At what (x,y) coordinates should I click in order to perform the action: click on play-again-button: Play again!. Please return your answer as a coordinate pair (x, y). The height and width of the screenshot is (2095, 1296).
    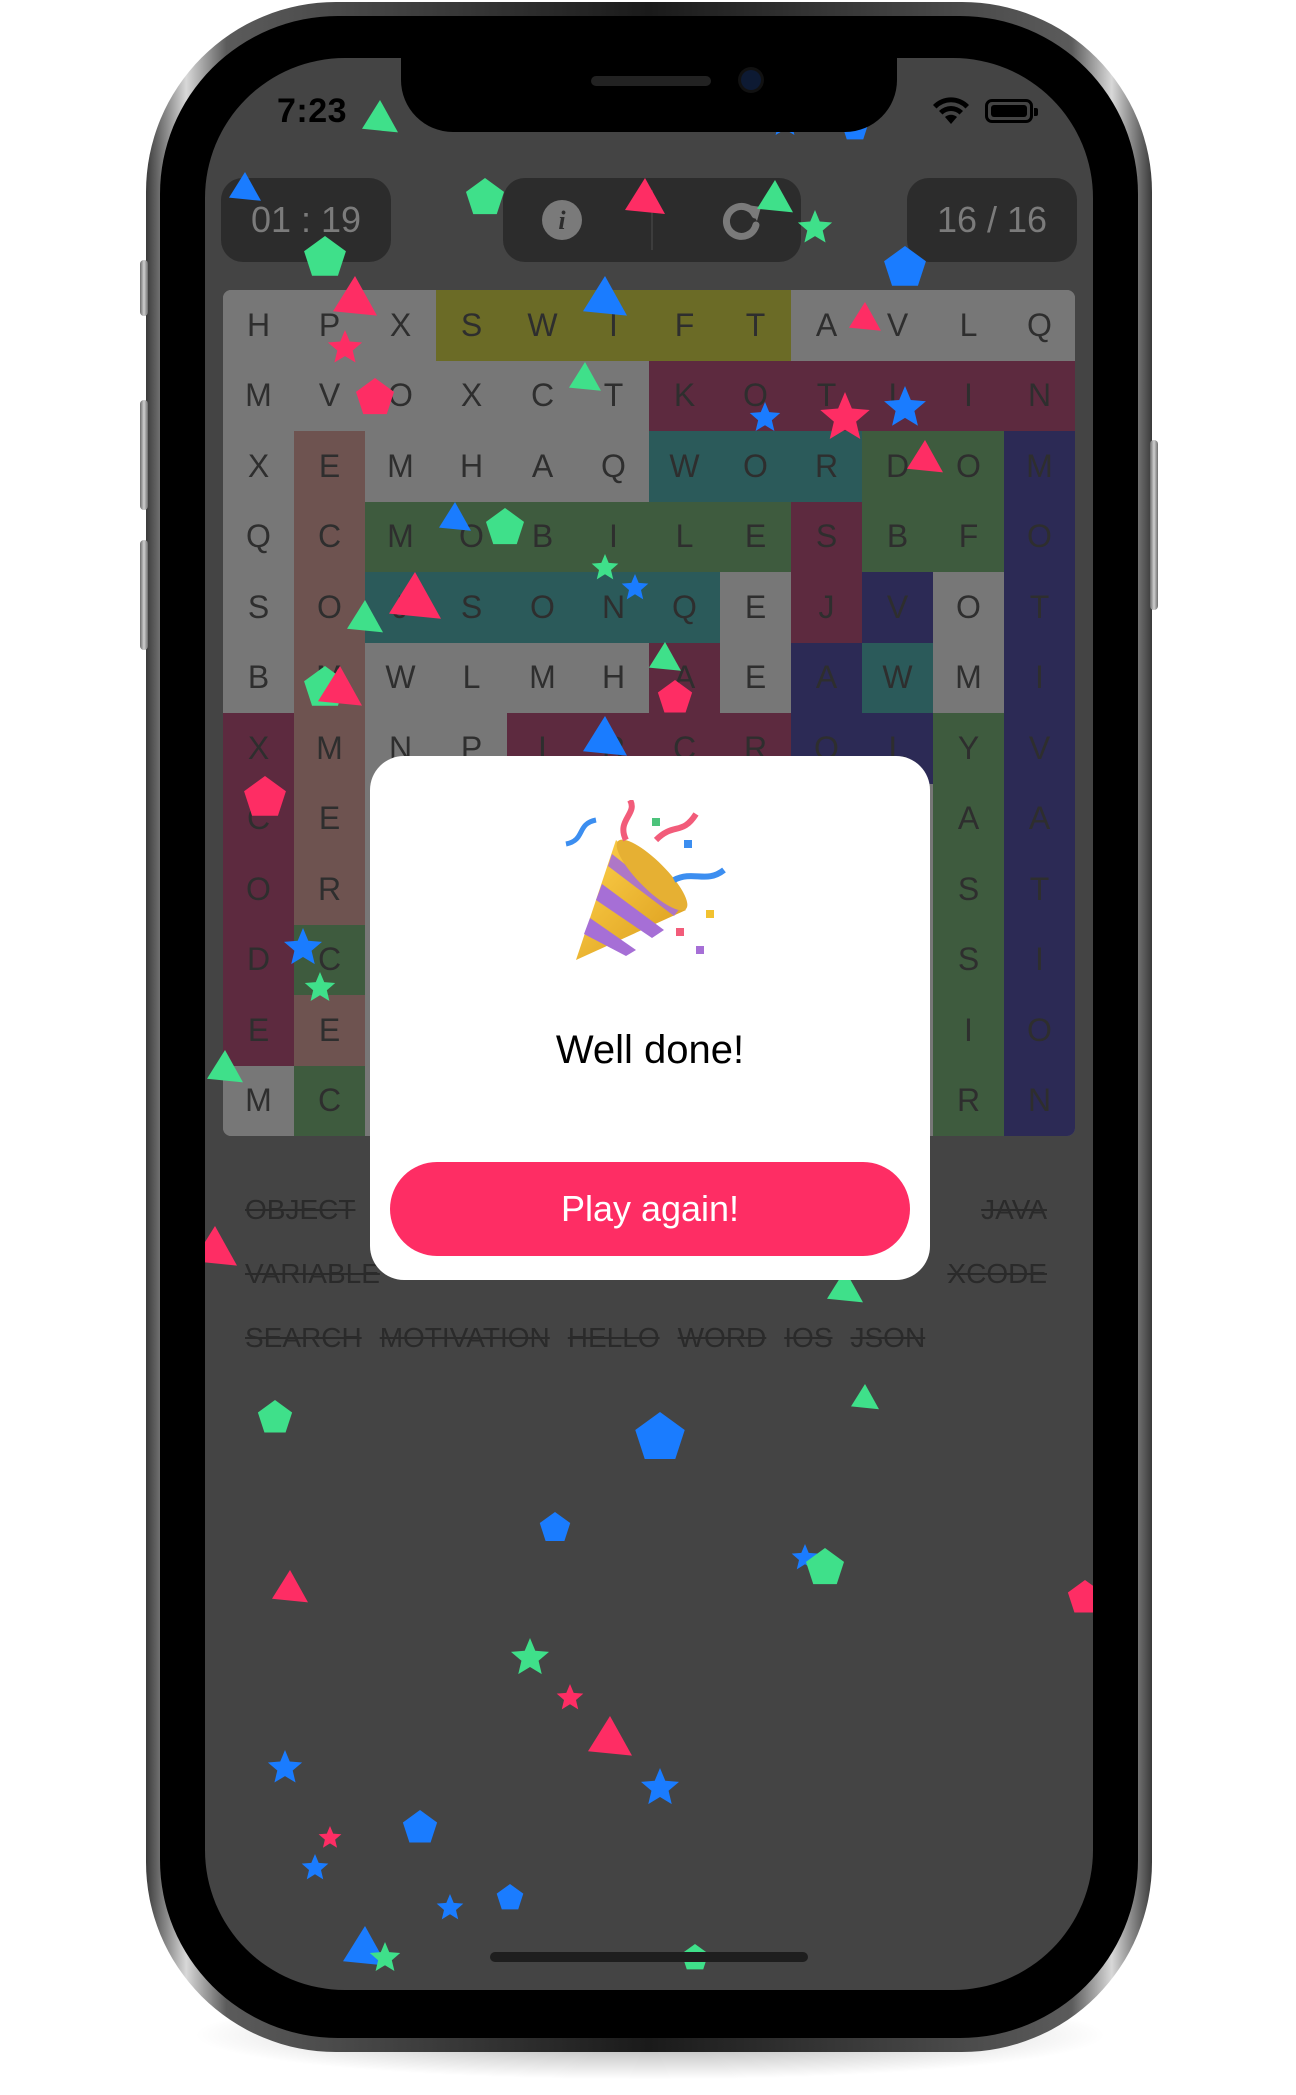
    Looking at the image, I should click on (650, 1209).